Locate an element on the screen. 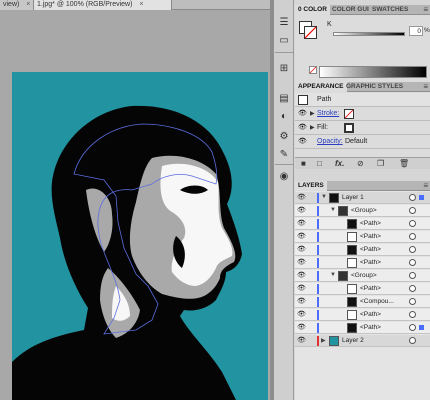 Image resolution: width=430 pixels, height=400 pixels. fill-stroke-swatch is located at coordinates (308, 30).